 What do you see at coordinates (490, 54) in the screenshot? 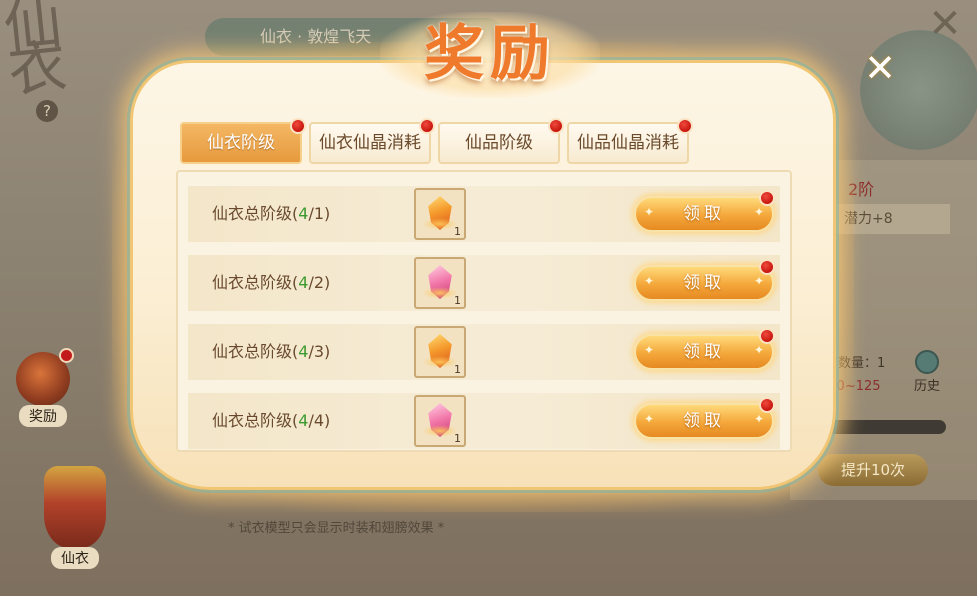
I see `modal-title: 奖励` at bounding box center [490, 54].